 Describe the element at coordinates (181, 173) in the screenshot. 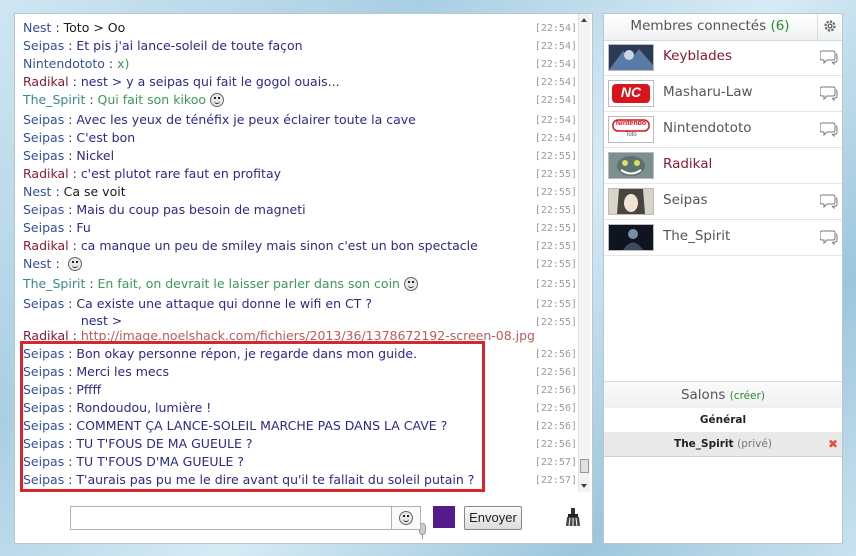

I see `message-text: c'est plutot rare faut en profitay` at that location.